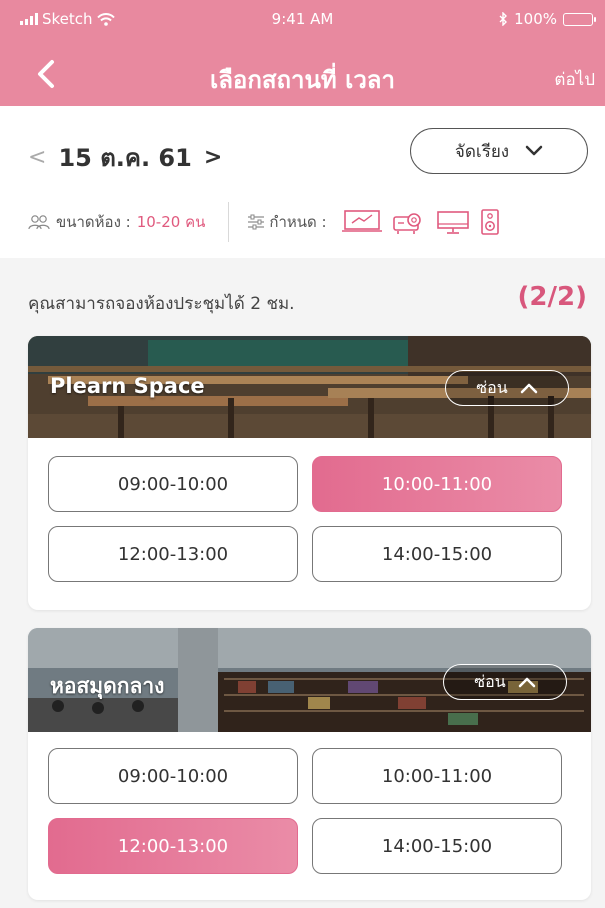 The height and width of the screenshot is (908, 605). What do you see at coordinates (409, 222) in the screenshot?
I see `projector-icon` at bounding box center [409, 222].